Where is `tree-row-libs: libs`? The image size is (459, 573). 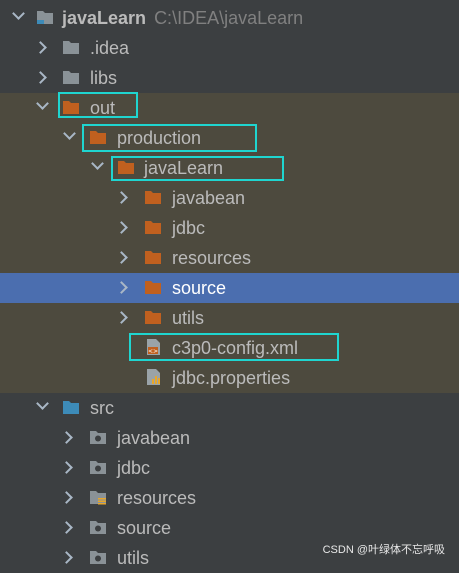 tree-row-libs: libs is located at coordinates (229, 78).